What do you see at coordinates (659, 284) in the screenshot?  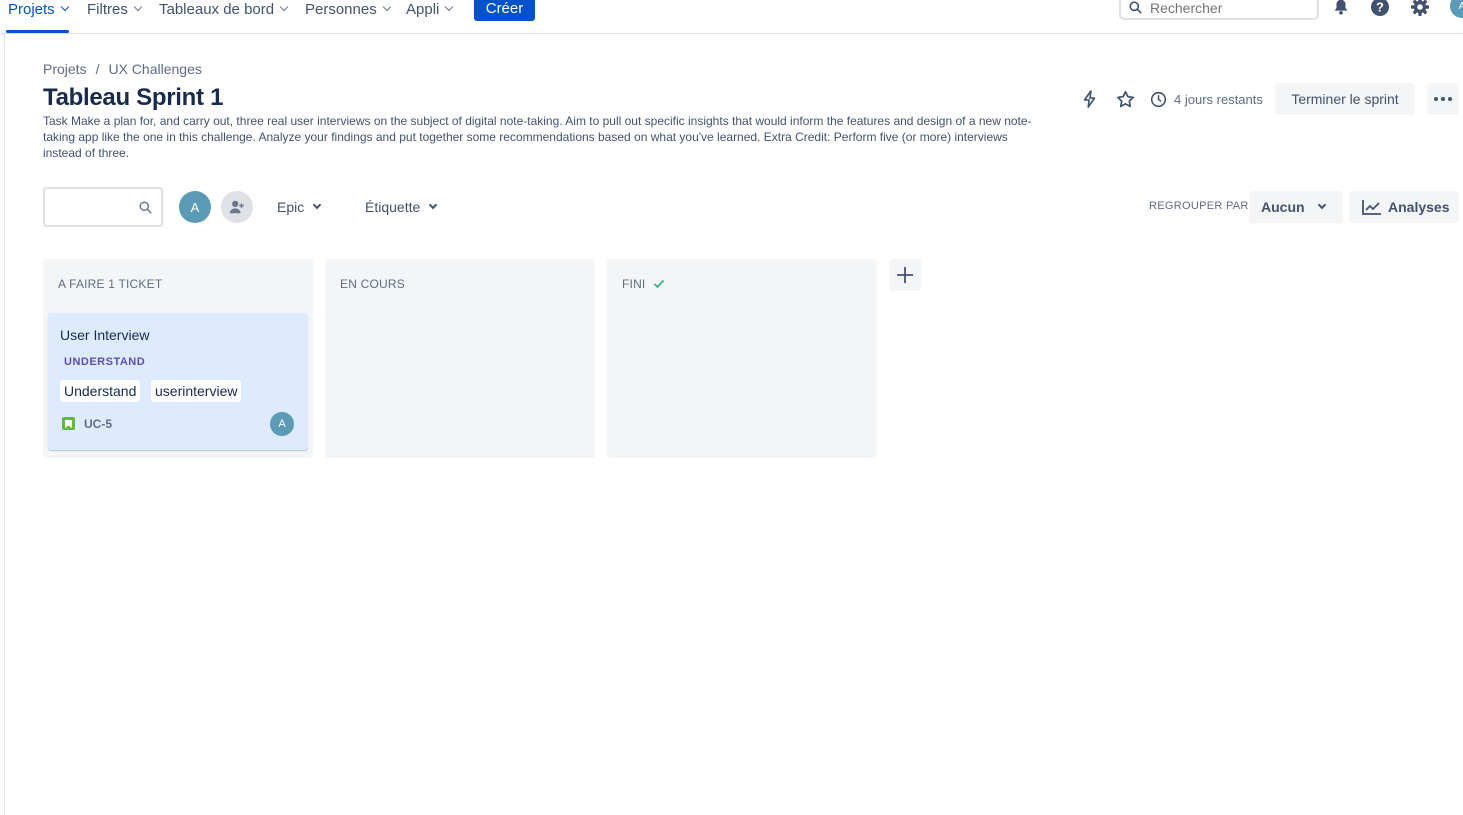 I see `check-icon` at bounding box center [659, 284].